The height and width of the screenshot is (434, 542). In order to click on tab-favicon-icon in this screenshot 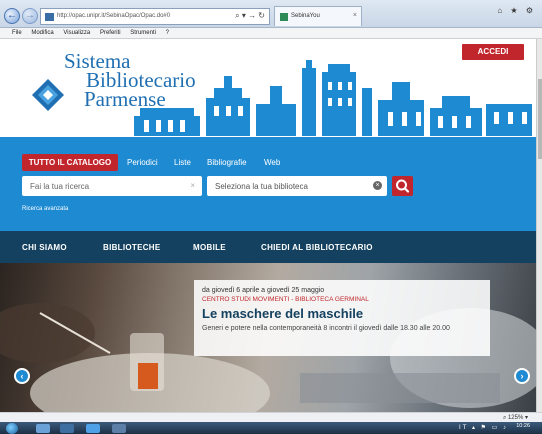, I will do `click(284, 17)`.